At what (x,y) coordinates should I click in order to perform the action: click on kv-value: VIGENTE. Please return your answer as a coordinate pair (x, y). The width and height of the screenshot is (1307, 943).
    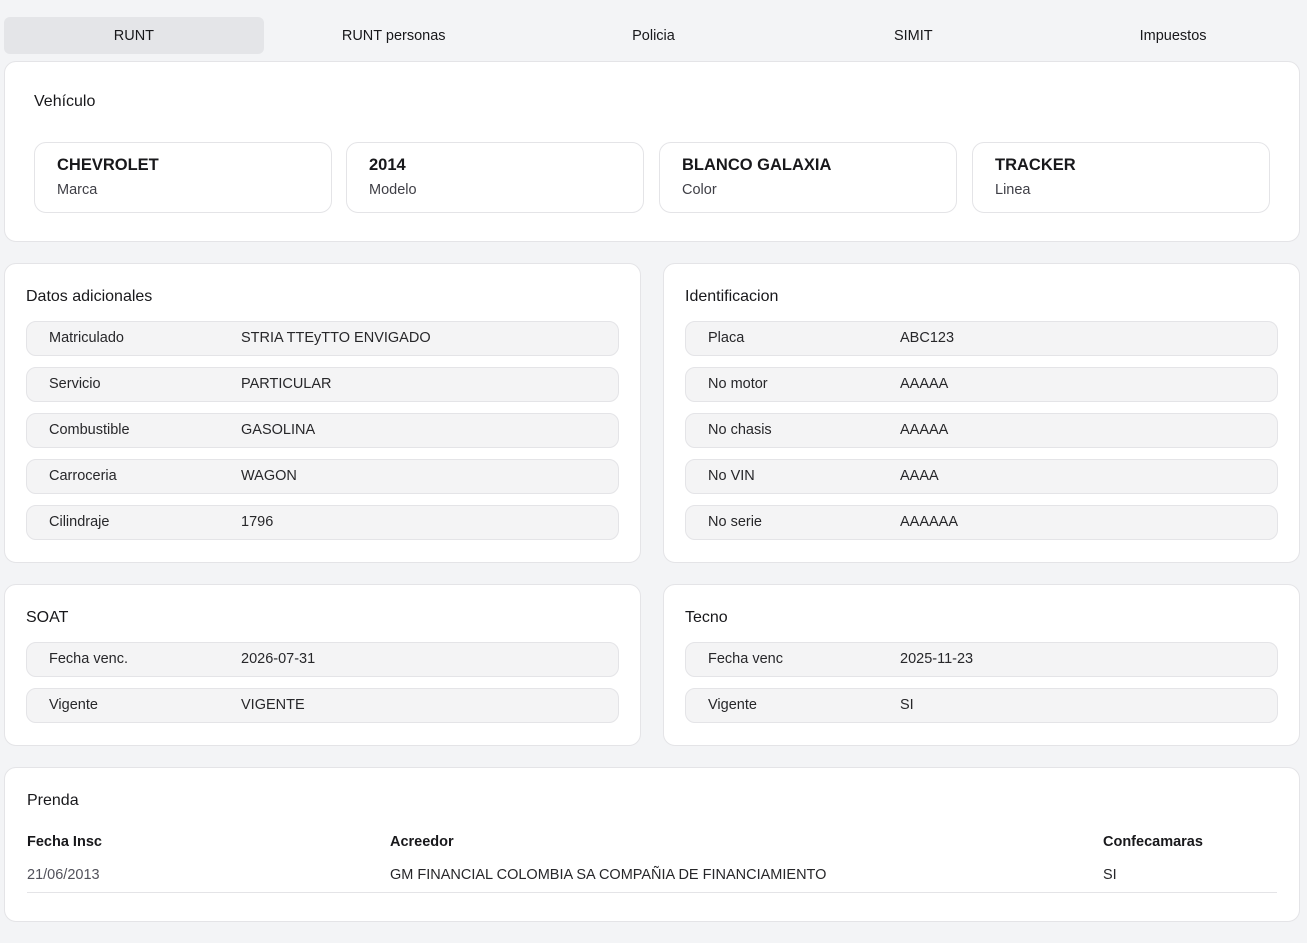
    Looking at the image, I should click on (273, 705).